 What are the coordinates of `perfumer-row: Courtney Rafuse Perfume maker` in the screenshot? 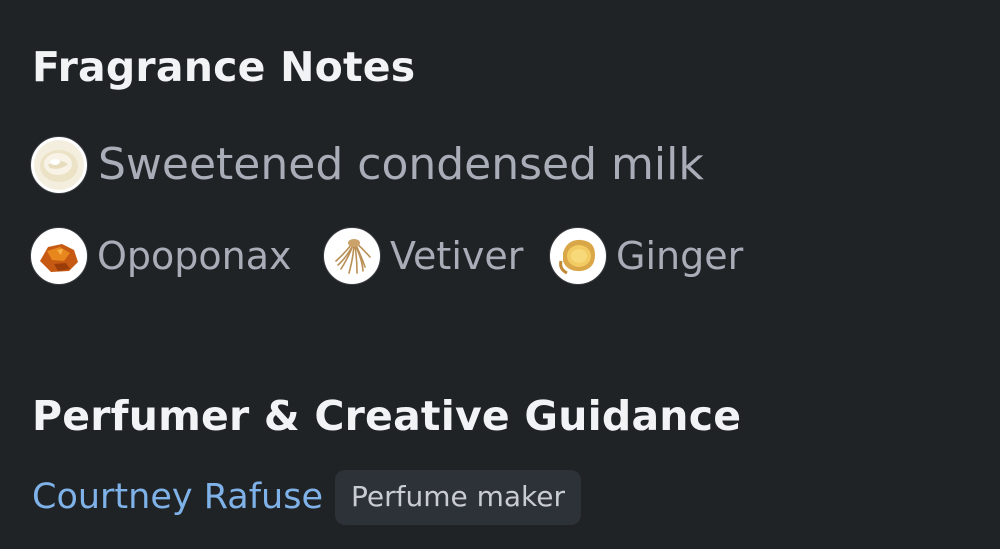 It's located at (307, 497).